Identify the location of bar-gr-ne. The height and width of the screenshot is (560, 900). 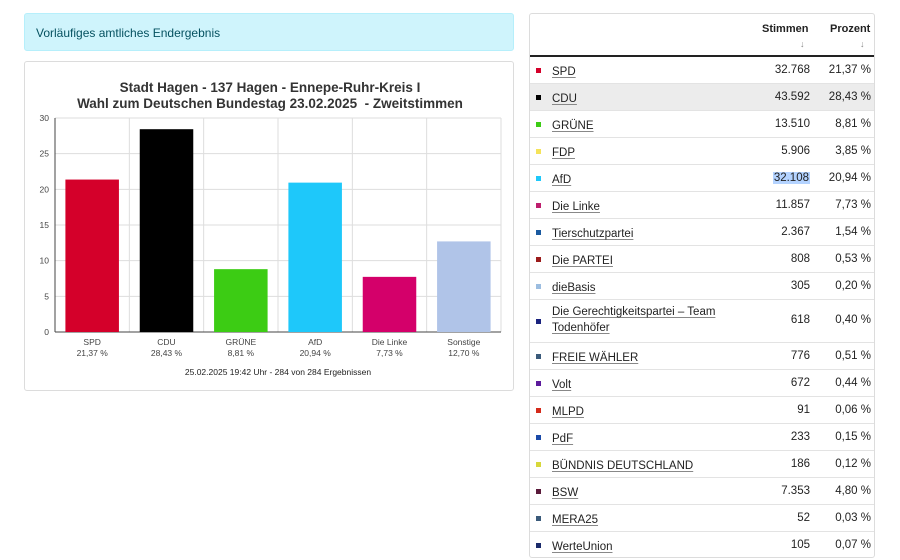
(241, 300).